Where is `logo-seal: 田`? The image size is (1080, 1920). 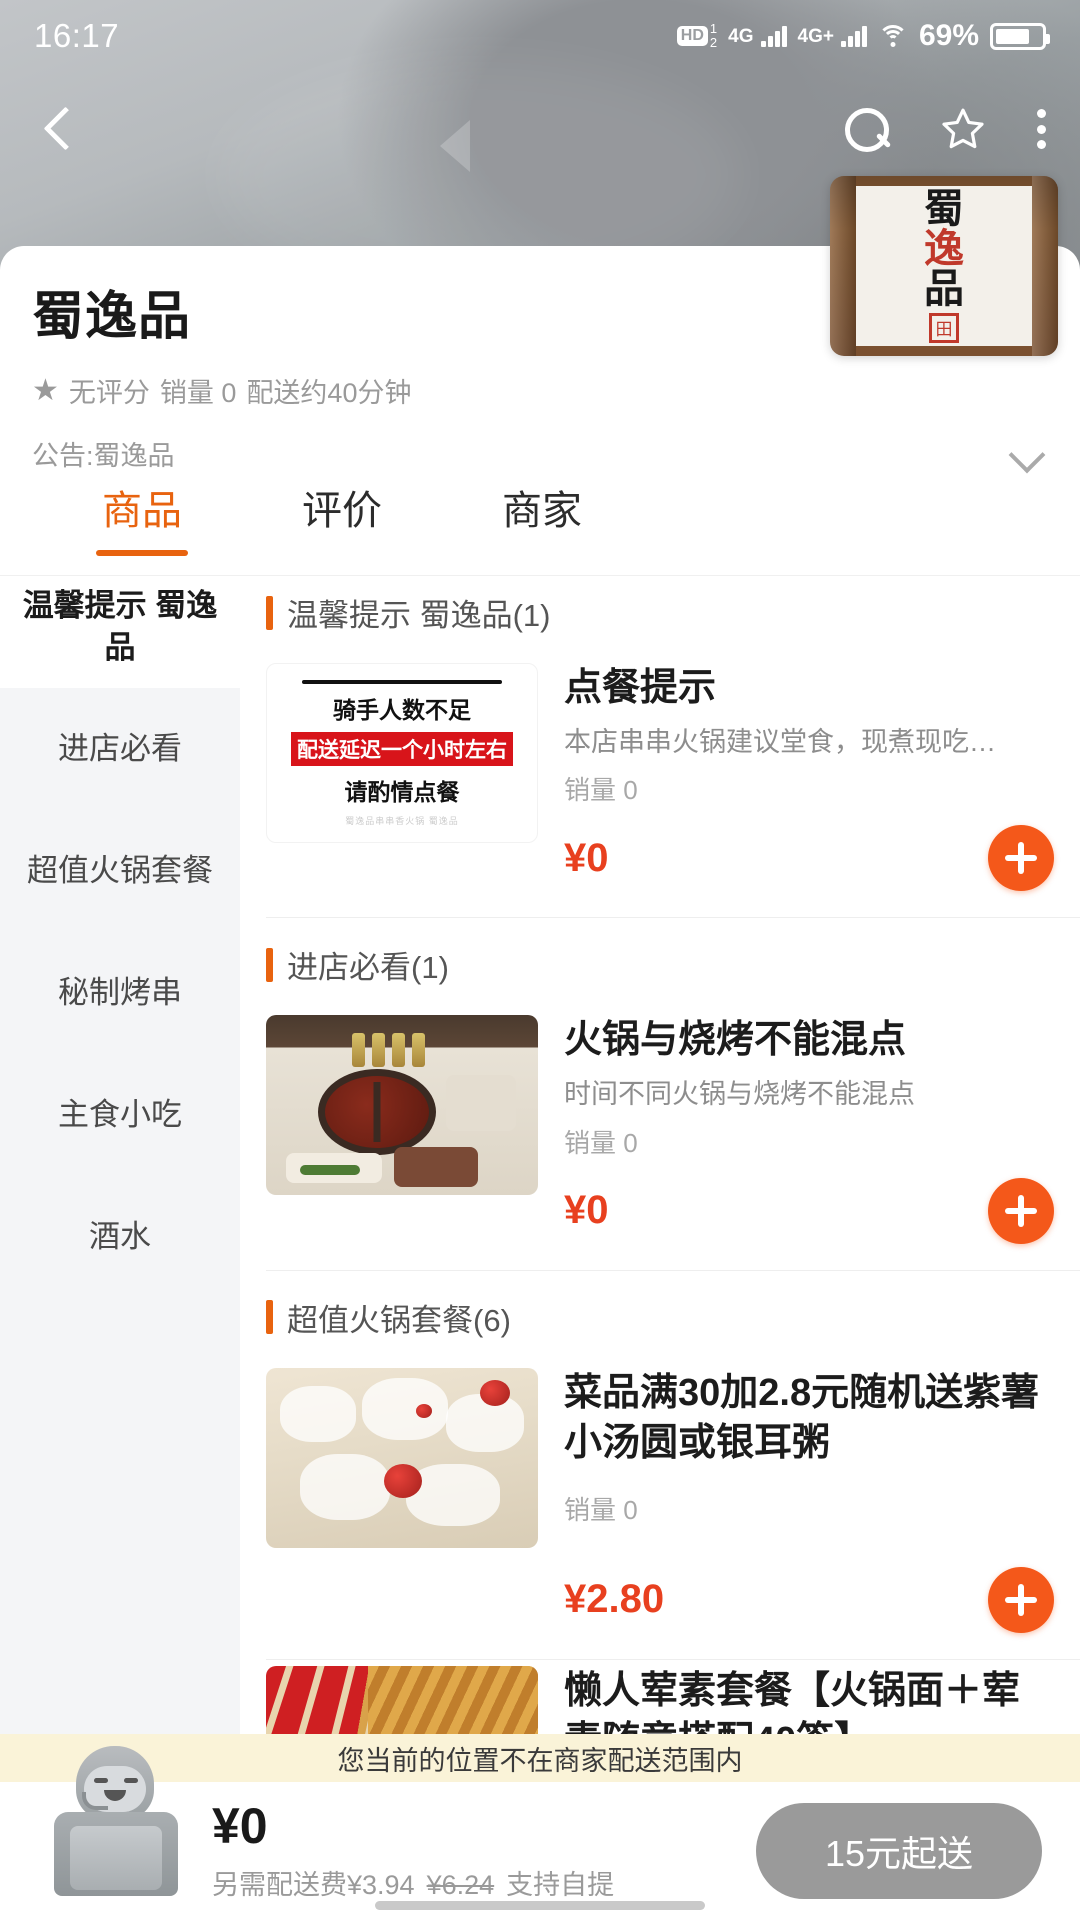
logo-seal: 田 is located at coordinates (944, 327).